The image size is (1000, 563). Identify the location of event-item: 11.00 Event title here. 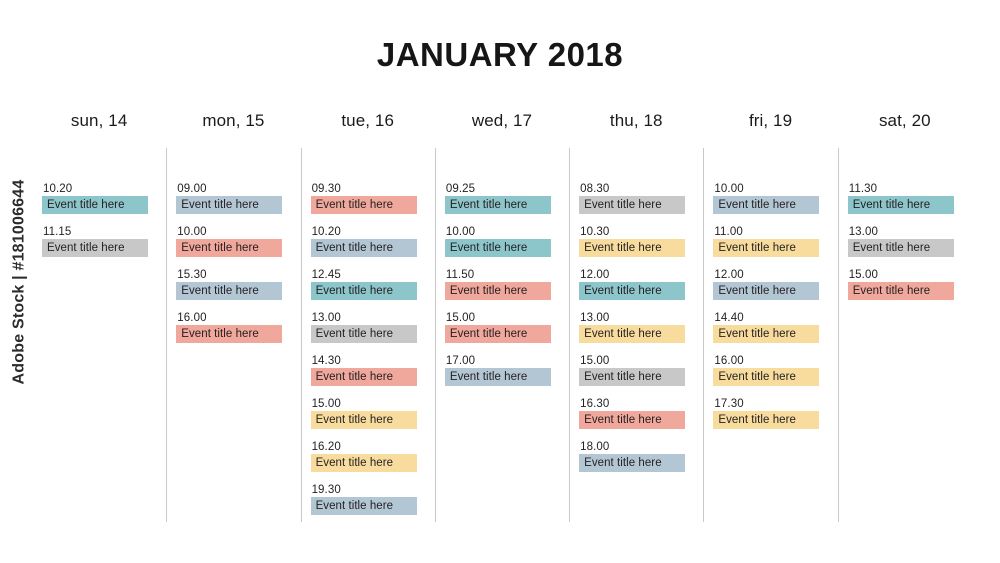
(770, 241).